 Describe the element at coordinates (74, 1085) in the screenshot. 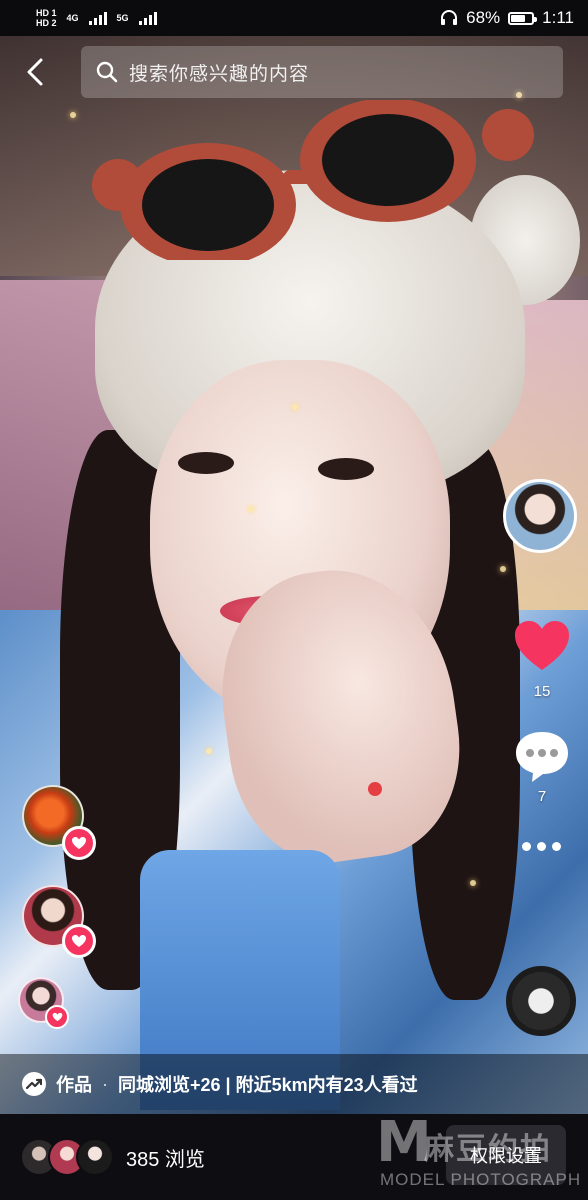

I see `works-label: 作品` at that location.